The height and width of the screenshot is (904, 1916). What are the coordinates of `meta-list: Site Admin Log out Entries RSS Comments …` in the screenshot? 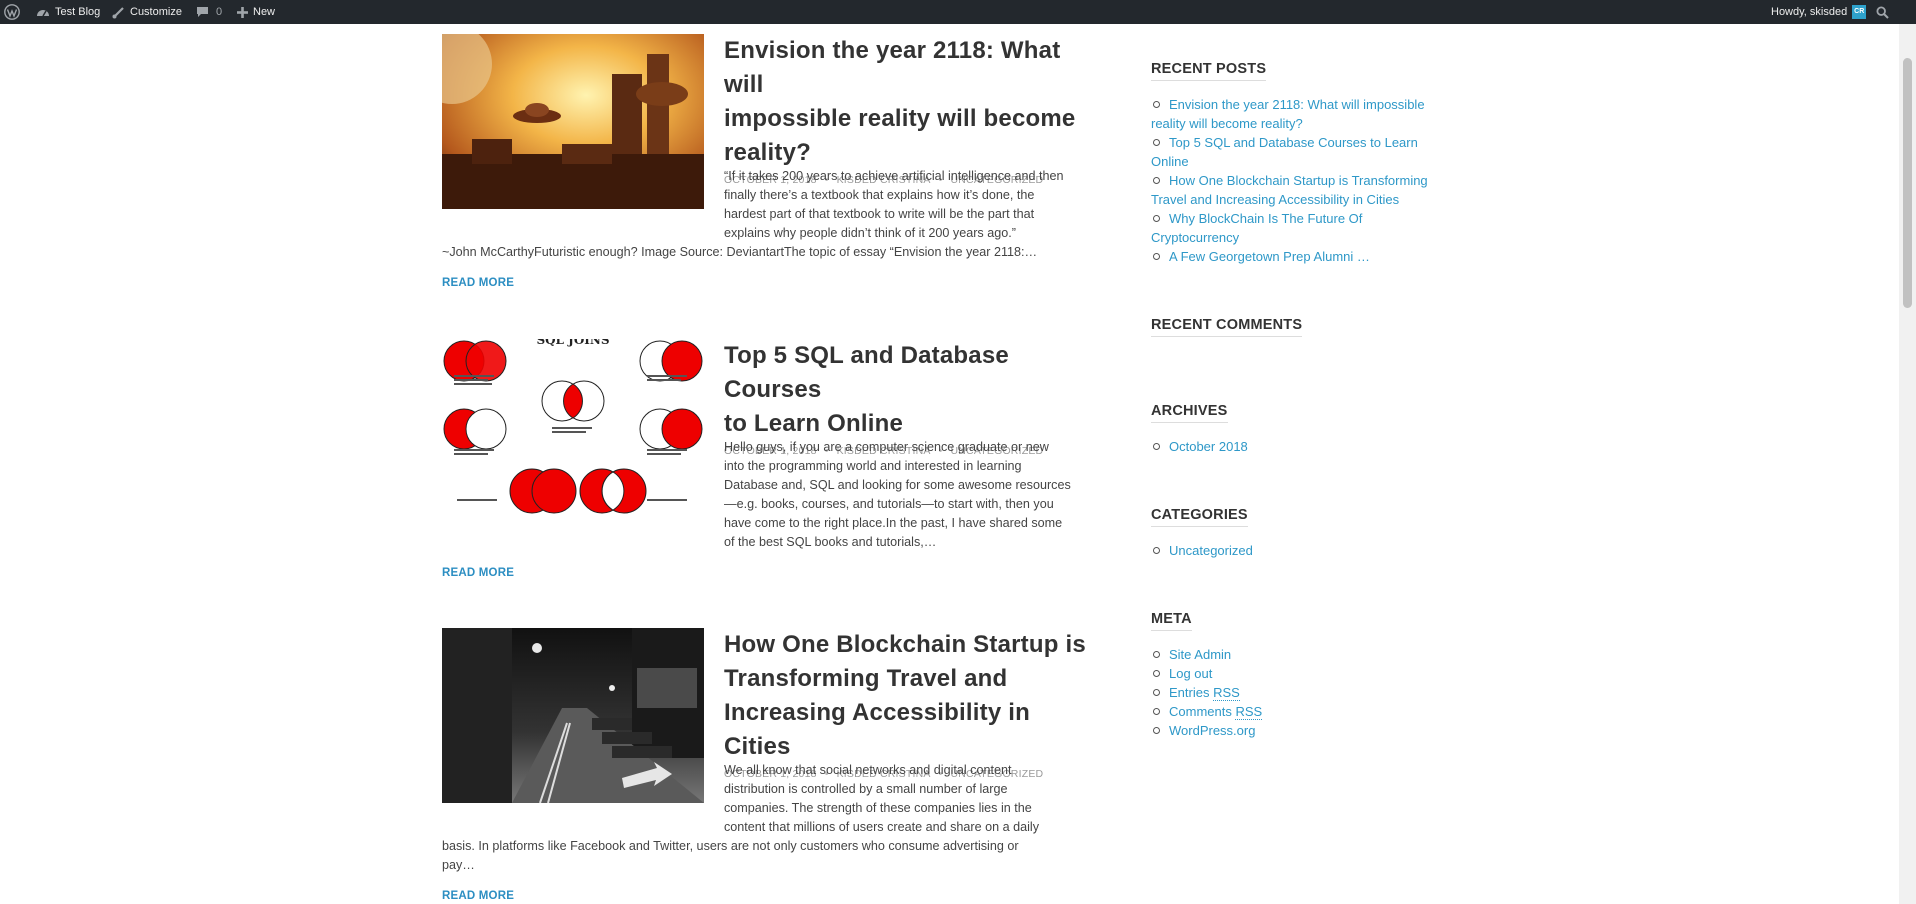 It's located at (1301, 692).